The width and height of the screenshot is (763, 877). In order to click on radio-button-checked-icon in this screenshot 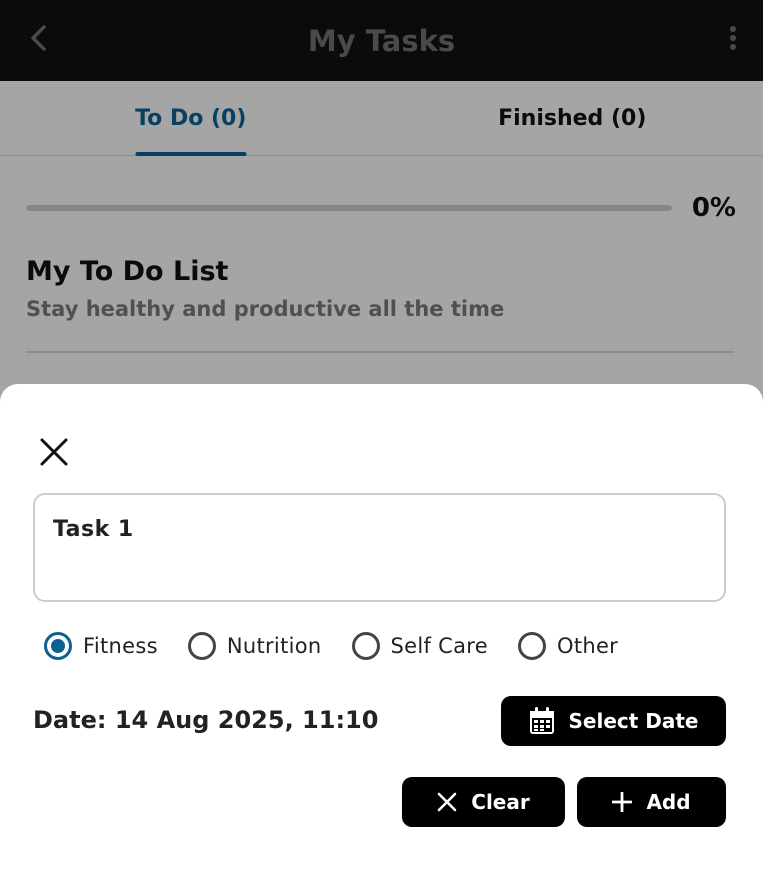, I will do `click(58, 646)`.